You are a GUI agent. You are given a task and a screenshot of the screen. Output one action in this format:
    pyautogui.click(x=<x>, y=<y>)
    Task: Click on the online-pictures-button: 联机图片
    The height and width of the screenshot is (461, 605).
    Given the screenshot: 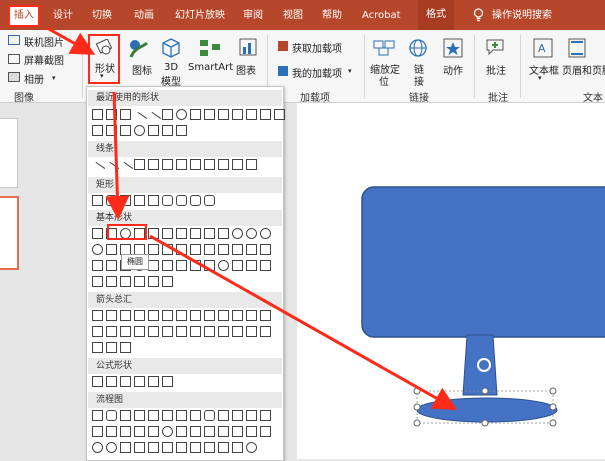 What is the action you would take?
    pyautogui.click(x=44, y=41)
    